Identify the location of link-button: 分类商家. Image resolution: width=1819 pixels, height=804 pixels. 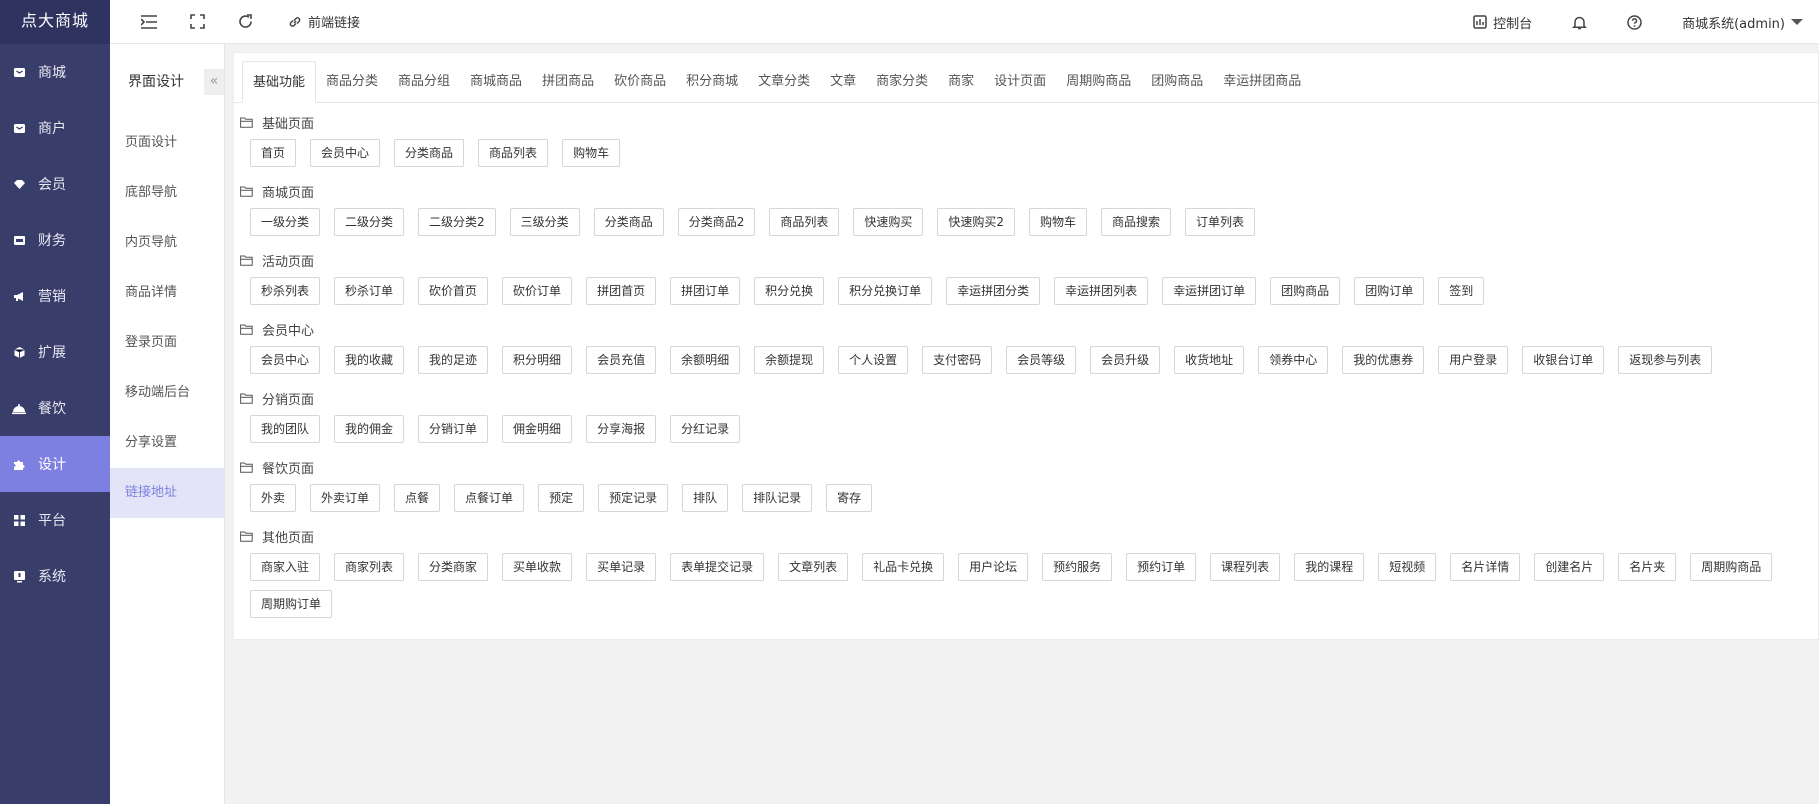
(453, 567).